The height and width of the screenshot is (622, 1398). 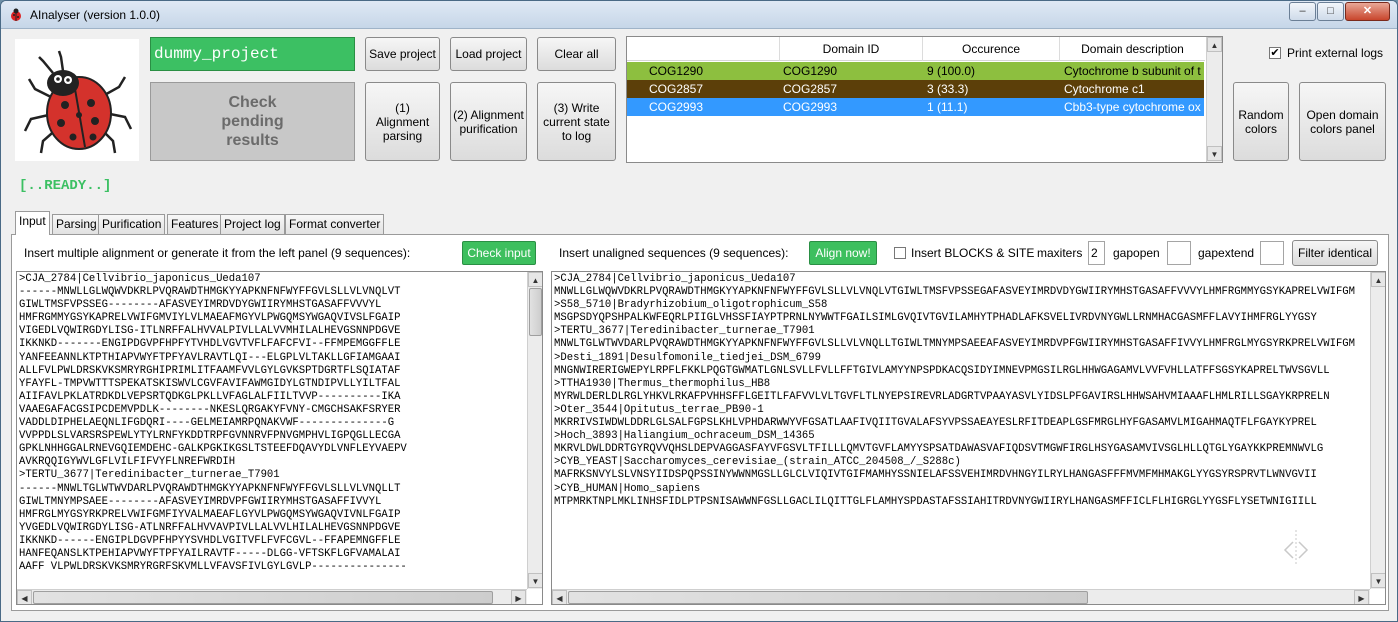 What do you see at coordinates (576, 121) in the screenshot?
I see `write-state-to-log-button: (3) Write current state to log` at bounding box center [576, 121].